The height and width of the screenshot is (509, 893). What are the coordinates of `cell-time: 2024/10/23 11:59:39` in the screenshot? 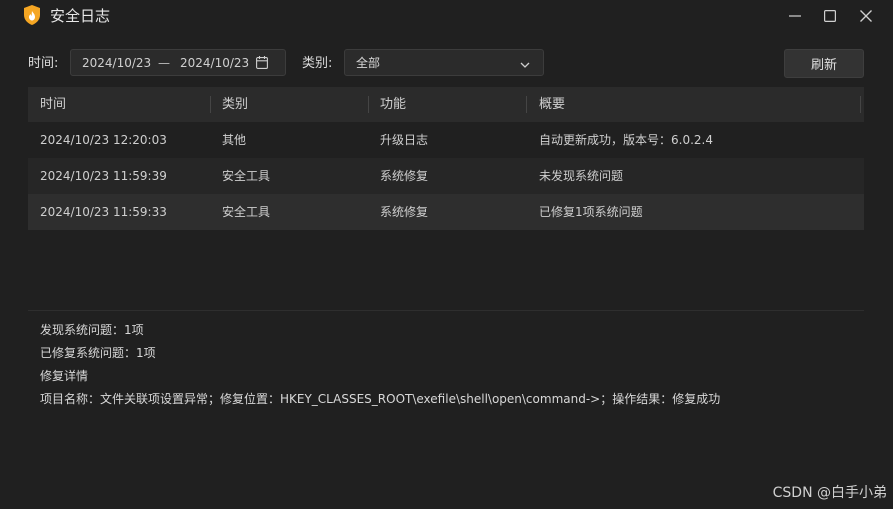 It's located at (103, 176).